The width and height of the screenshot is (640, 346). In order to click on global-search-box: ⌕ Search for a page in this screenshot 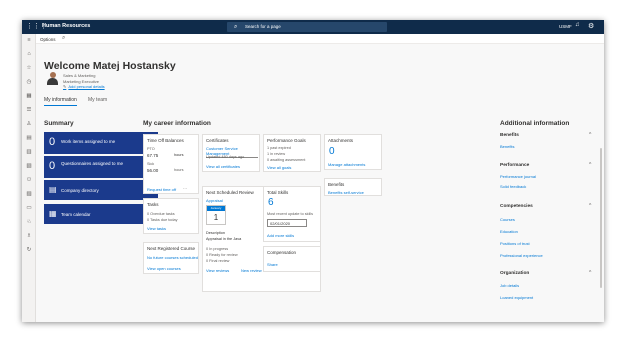, I will do `click(307, 27)`.